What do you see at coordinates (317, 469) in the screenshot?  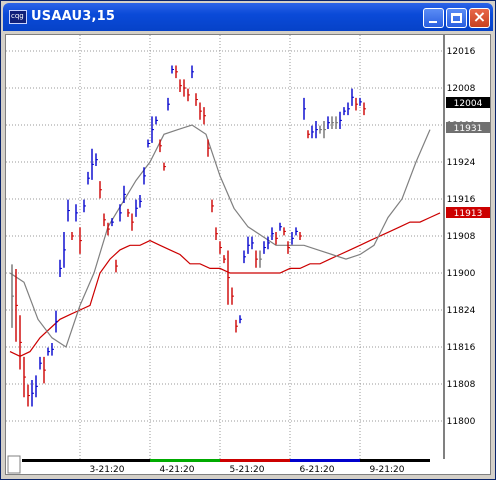 I see `time-label-6: 6-21:20` at bounding box center [317, 469].